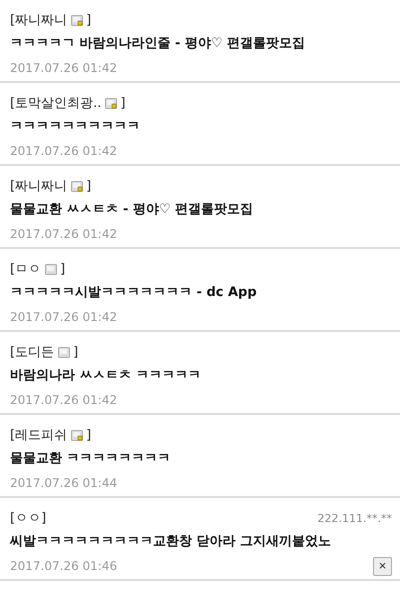  What do you see at coordinates (39, 435) in the screenshot?
I see `nickname: [레드피쉬` at bounding box center [39, 435].